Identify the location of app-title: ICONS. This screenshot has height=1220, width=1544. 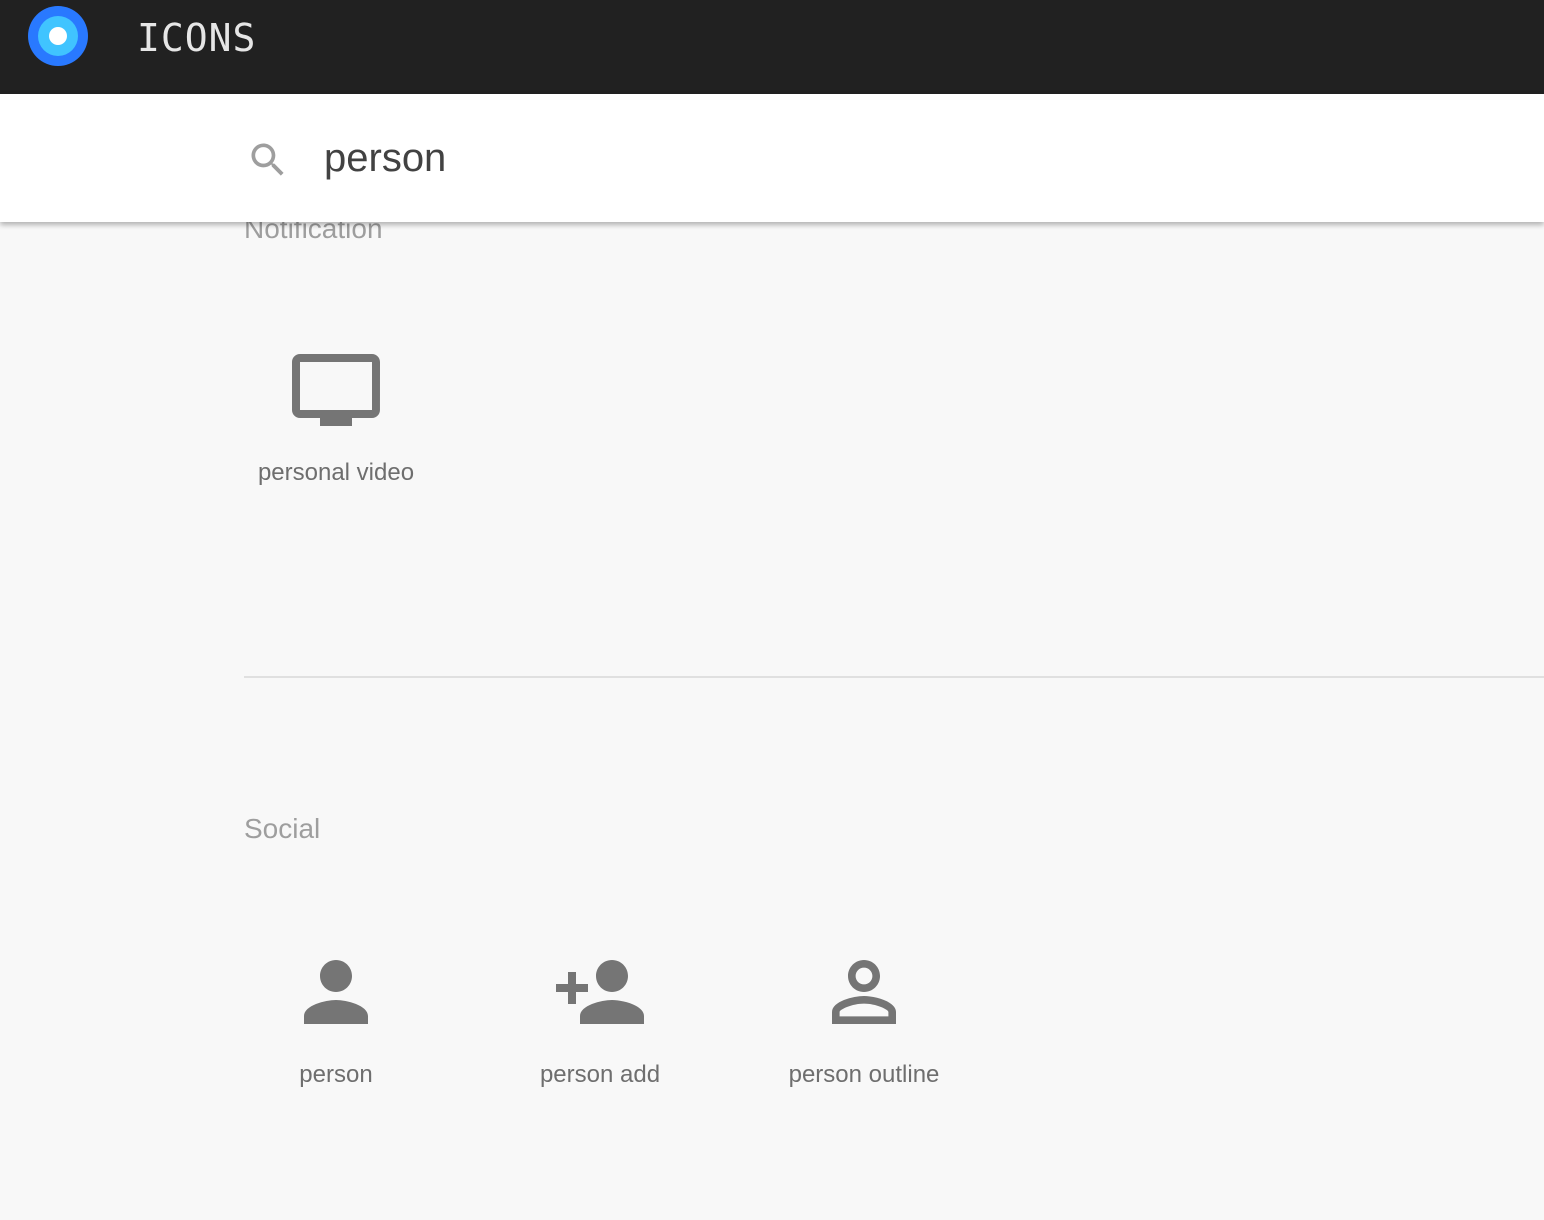
(197, 38).